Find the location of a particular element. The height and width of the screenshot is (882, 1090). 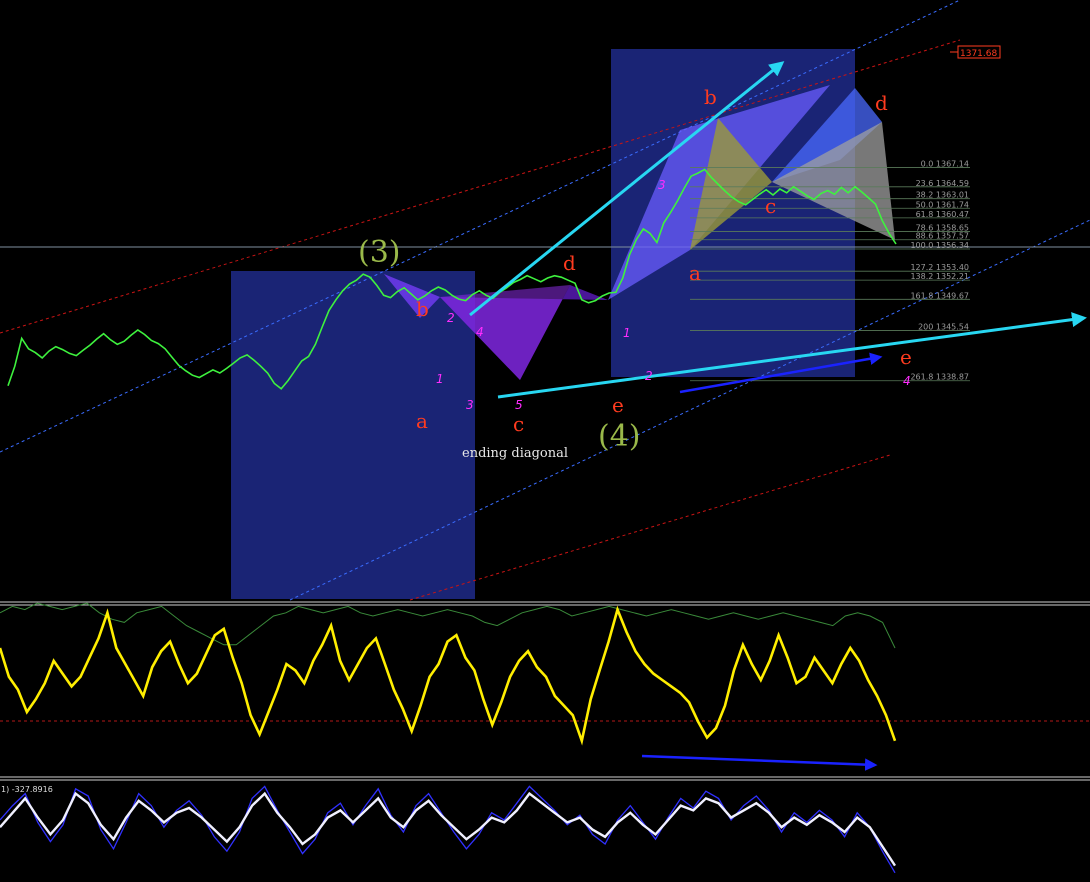

fib-level-label: 100.0 1356.34 is located at coordinates (939, 245).